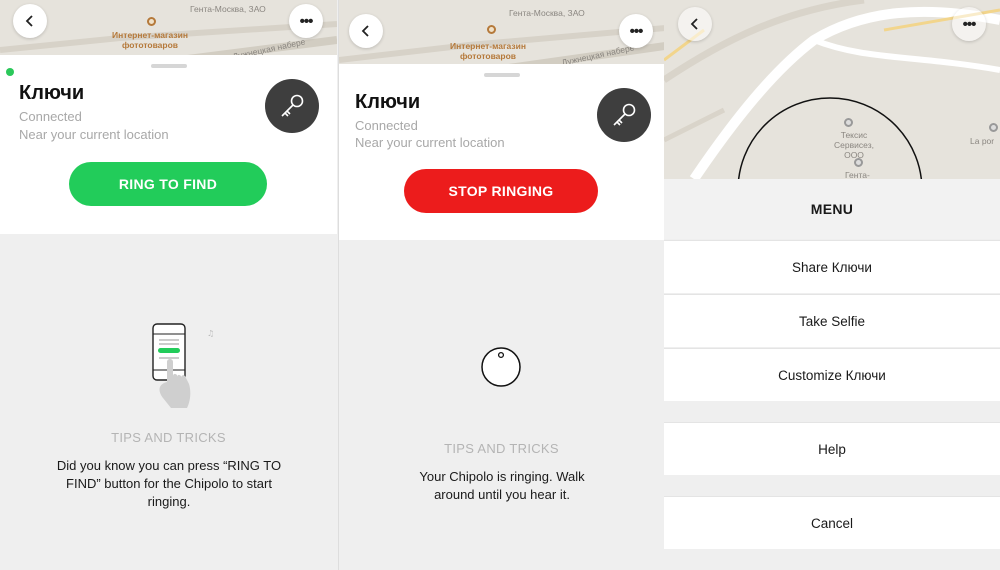  I want to click on menu-item-take-selfie: Take Selfie, so click(832, 320).